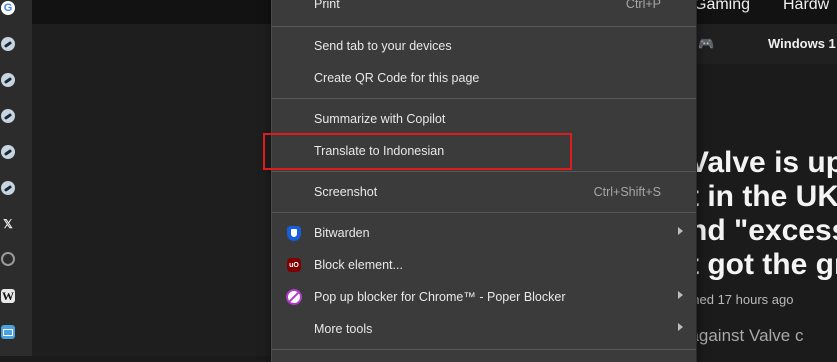 The image size is (837, 362). What do you see at coordinates (806, 7) in the screenshot?
I see `nav-hardware-link: Hardw` at bounding box center [806, 7].